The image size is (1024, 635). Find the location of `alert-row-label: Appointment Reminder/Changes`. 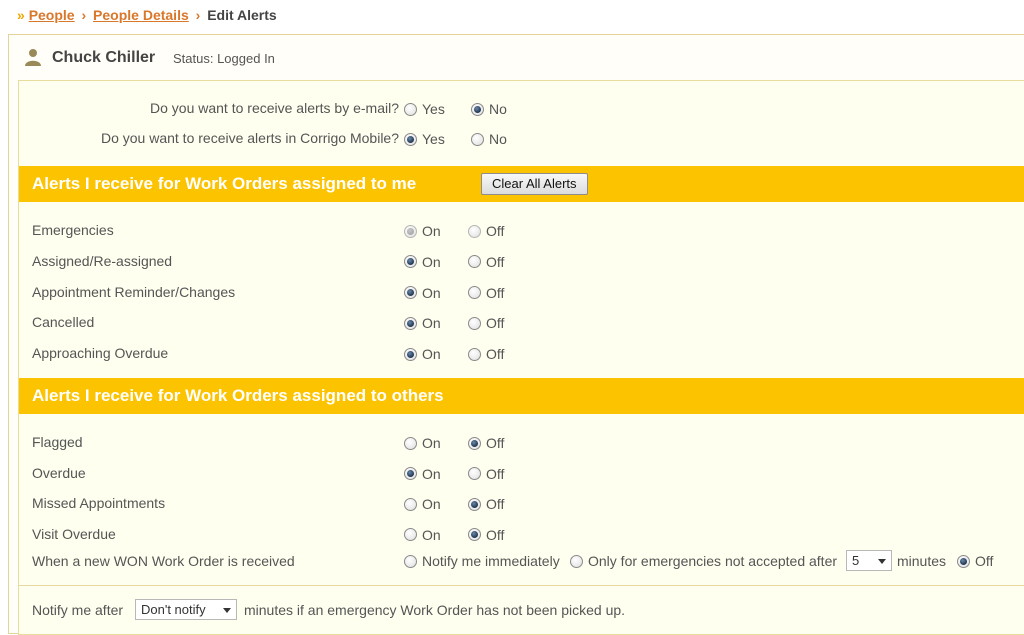

alert-row-label: Appointment Reminder/Changes is located at coordinates (134, 291).